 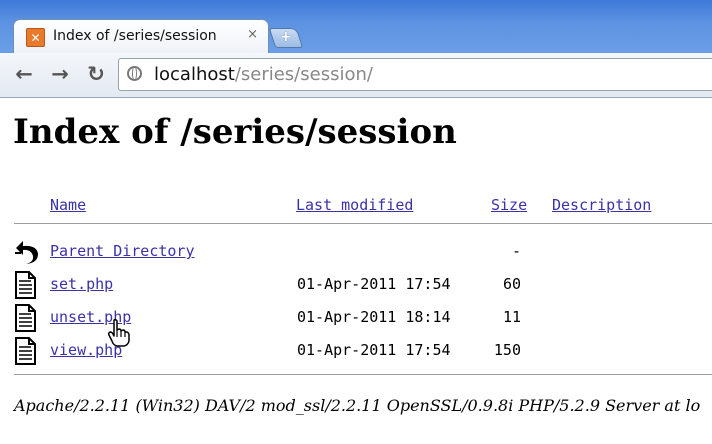 What do you see at coordinates (511, 284) in the screenshot?
I see `file-size: 60` at bounding box center [511, 284].